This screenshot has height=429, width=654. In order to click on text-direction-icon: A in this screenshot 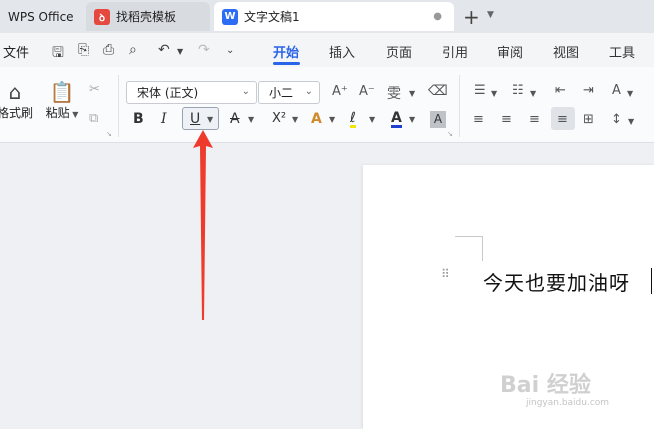, I will do `click(616, 90)`.